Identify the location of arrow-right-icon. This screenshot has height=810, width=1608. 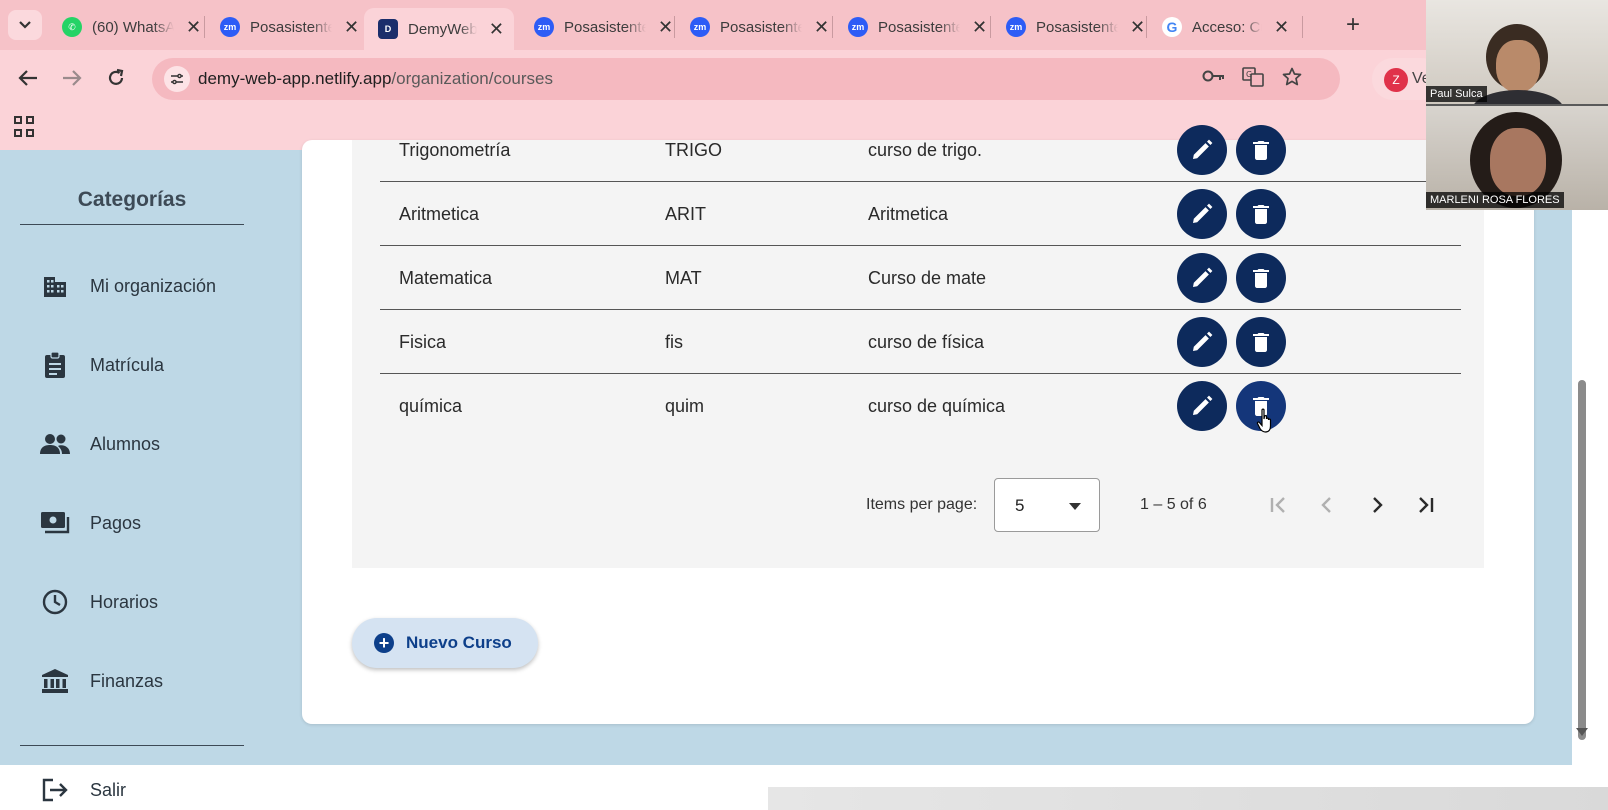
(72, 78).